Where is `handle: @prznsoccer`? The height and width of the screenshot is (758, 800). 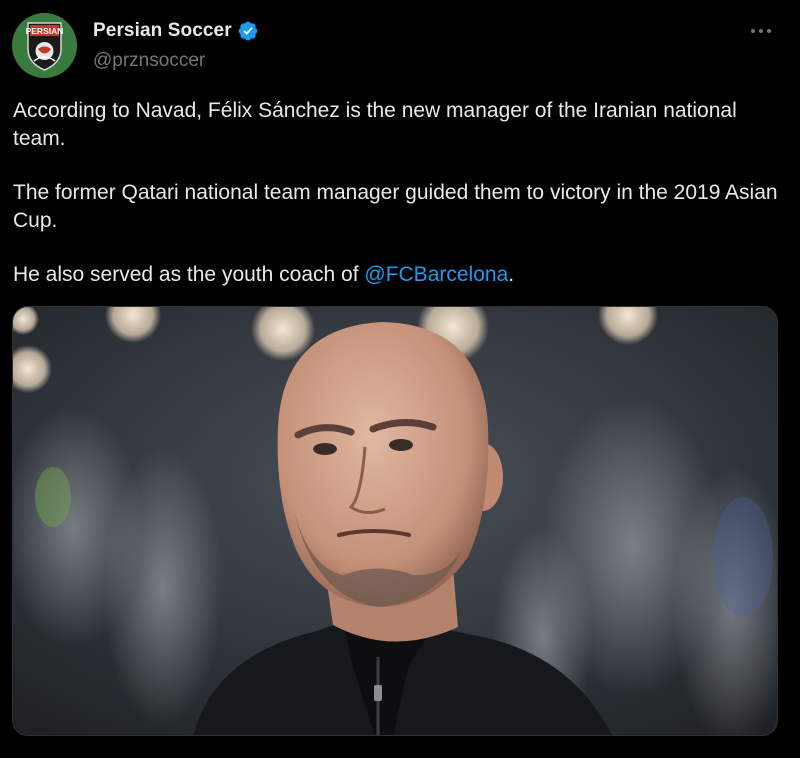 handle: @prznsoccer is located at coordinates (176, 61).